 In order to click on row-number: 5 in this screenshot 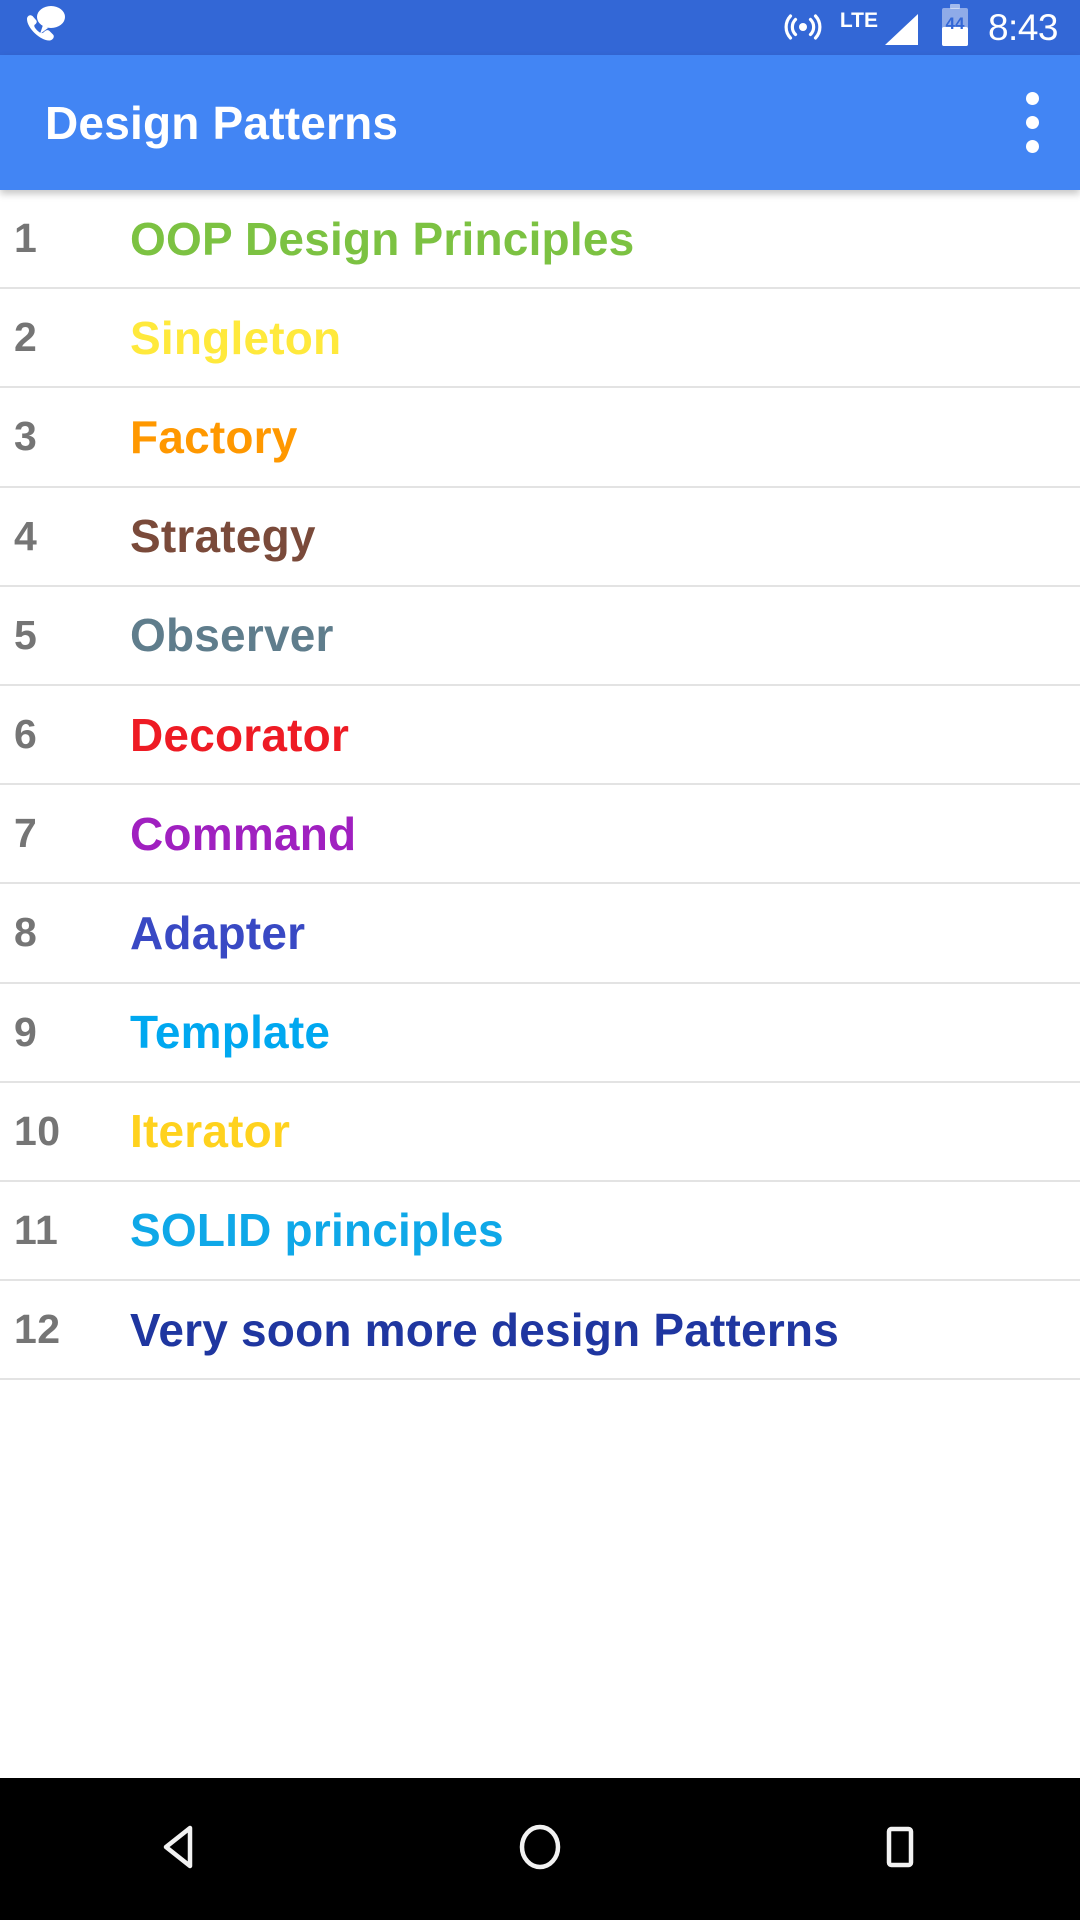, I will do `click(26, 634)`.